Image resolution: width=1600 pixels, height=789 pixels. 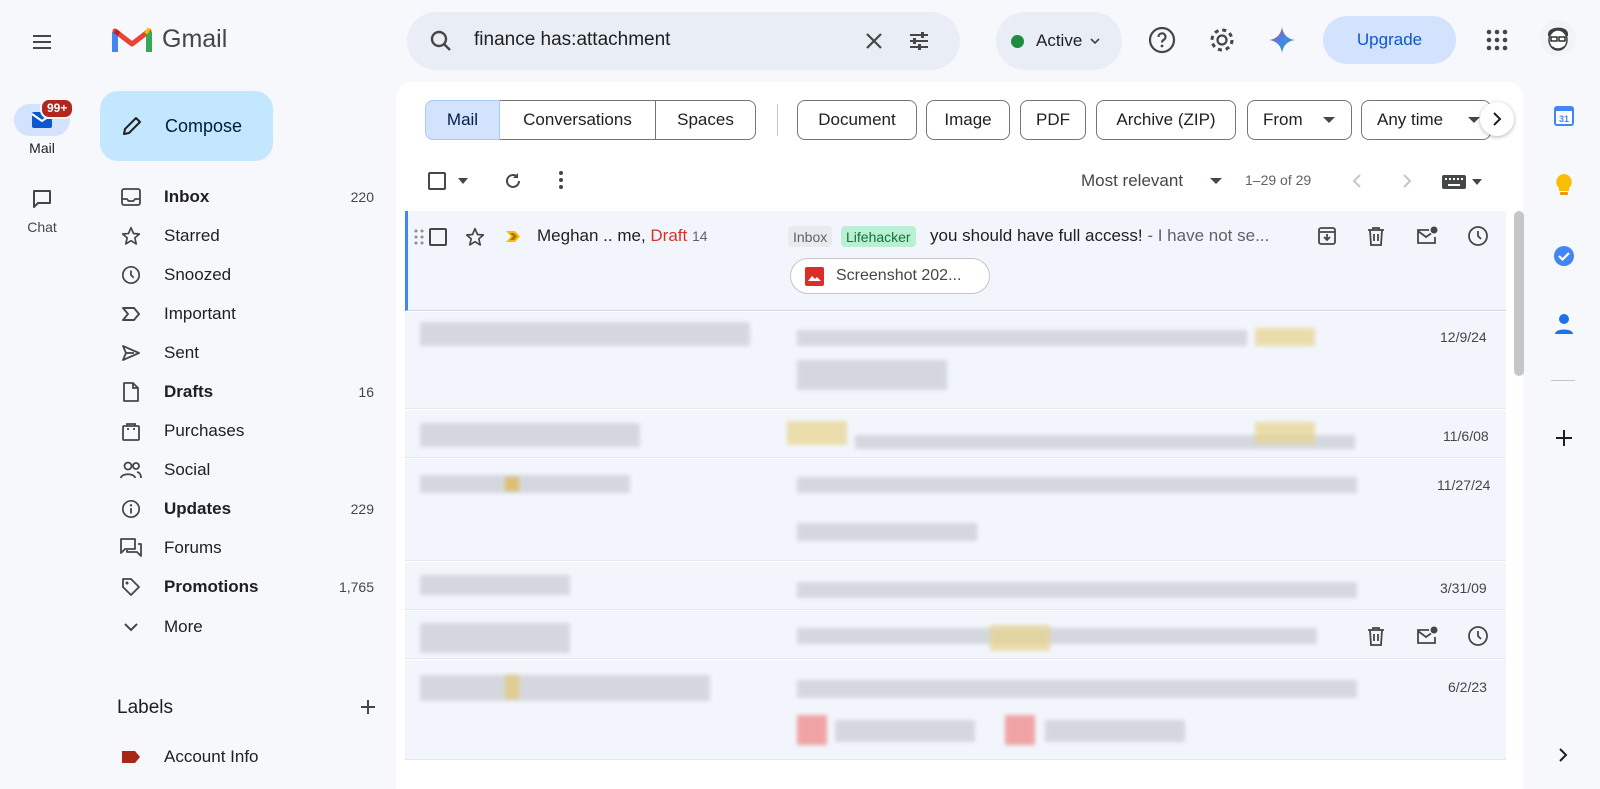 I want to click on contacts-person-icon, so click(x=1564, y=324).